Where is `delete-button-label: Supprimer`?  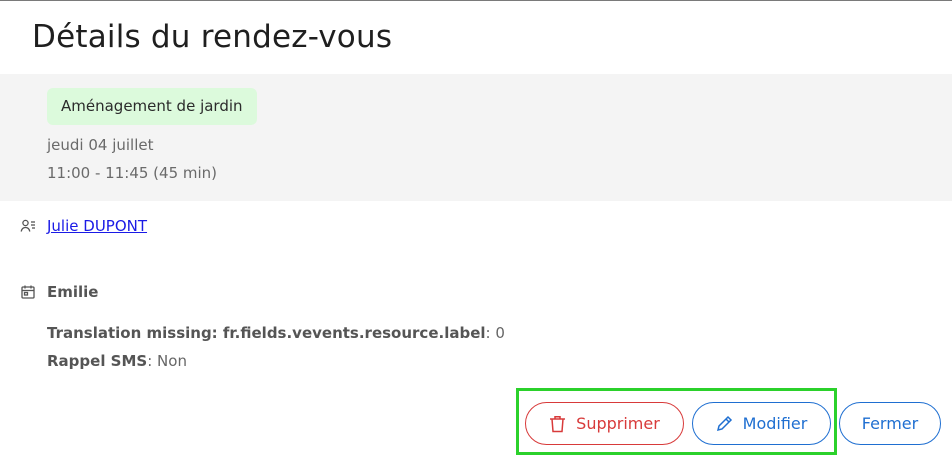 delete-button-label: Supprimer is located at coordinates (618, 423).